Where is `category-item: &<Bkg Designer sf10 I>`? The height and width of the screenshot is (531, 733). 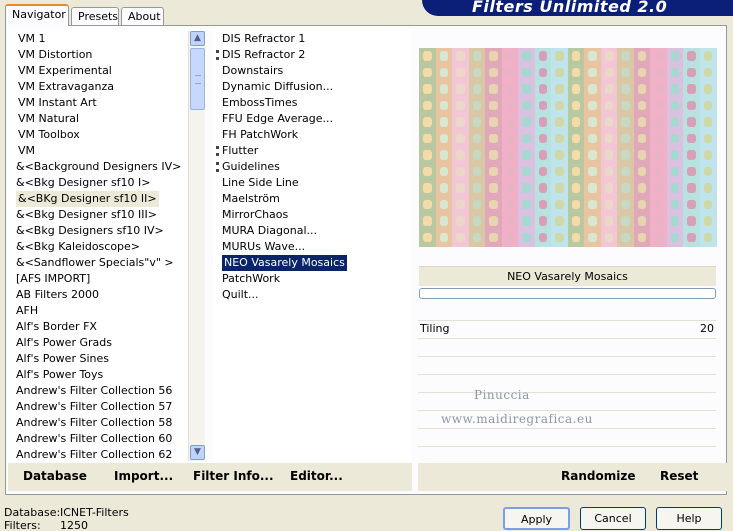
category-item: &<Bkg Designer sf10 I> is located at coordinates (83, 183).